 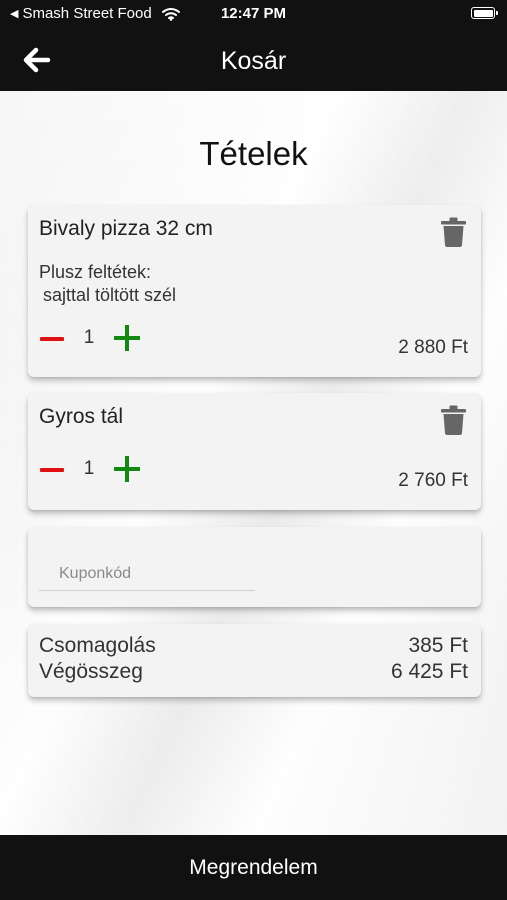 I want to click on status-bar: ◀ Smash Street Food 12:47 PM, so click(x=253, y=14).